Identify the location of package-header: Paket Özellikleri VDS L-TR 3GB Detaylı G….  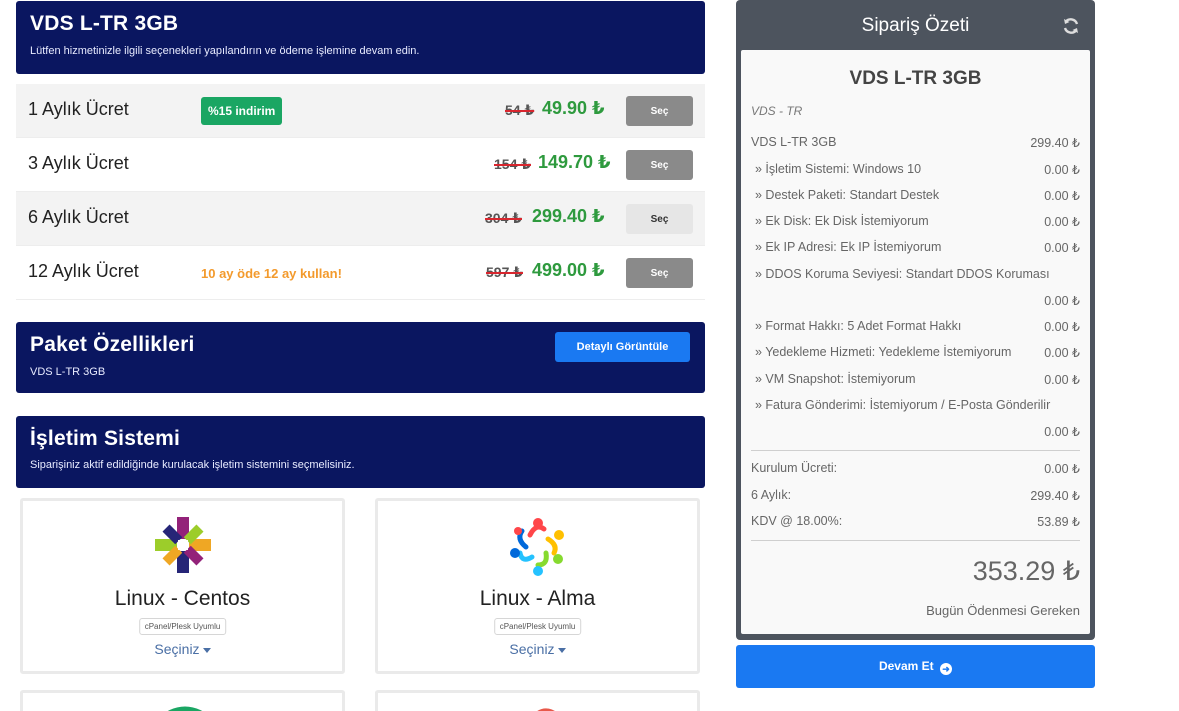
(360, 357).